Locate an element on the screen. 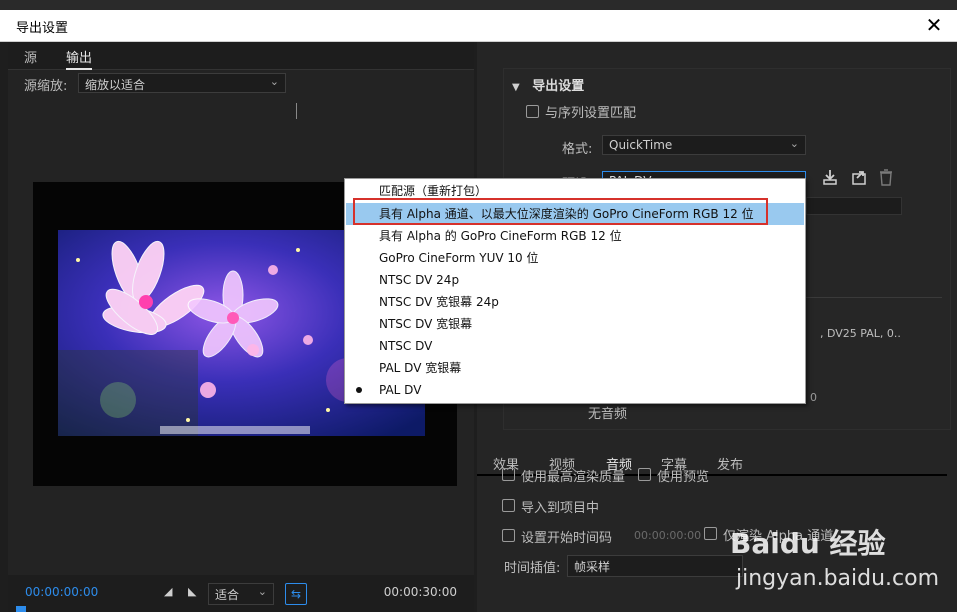 The image size is (957, 612). timecode-in: 00:00:00:00 is located at coordinates (61, 592).